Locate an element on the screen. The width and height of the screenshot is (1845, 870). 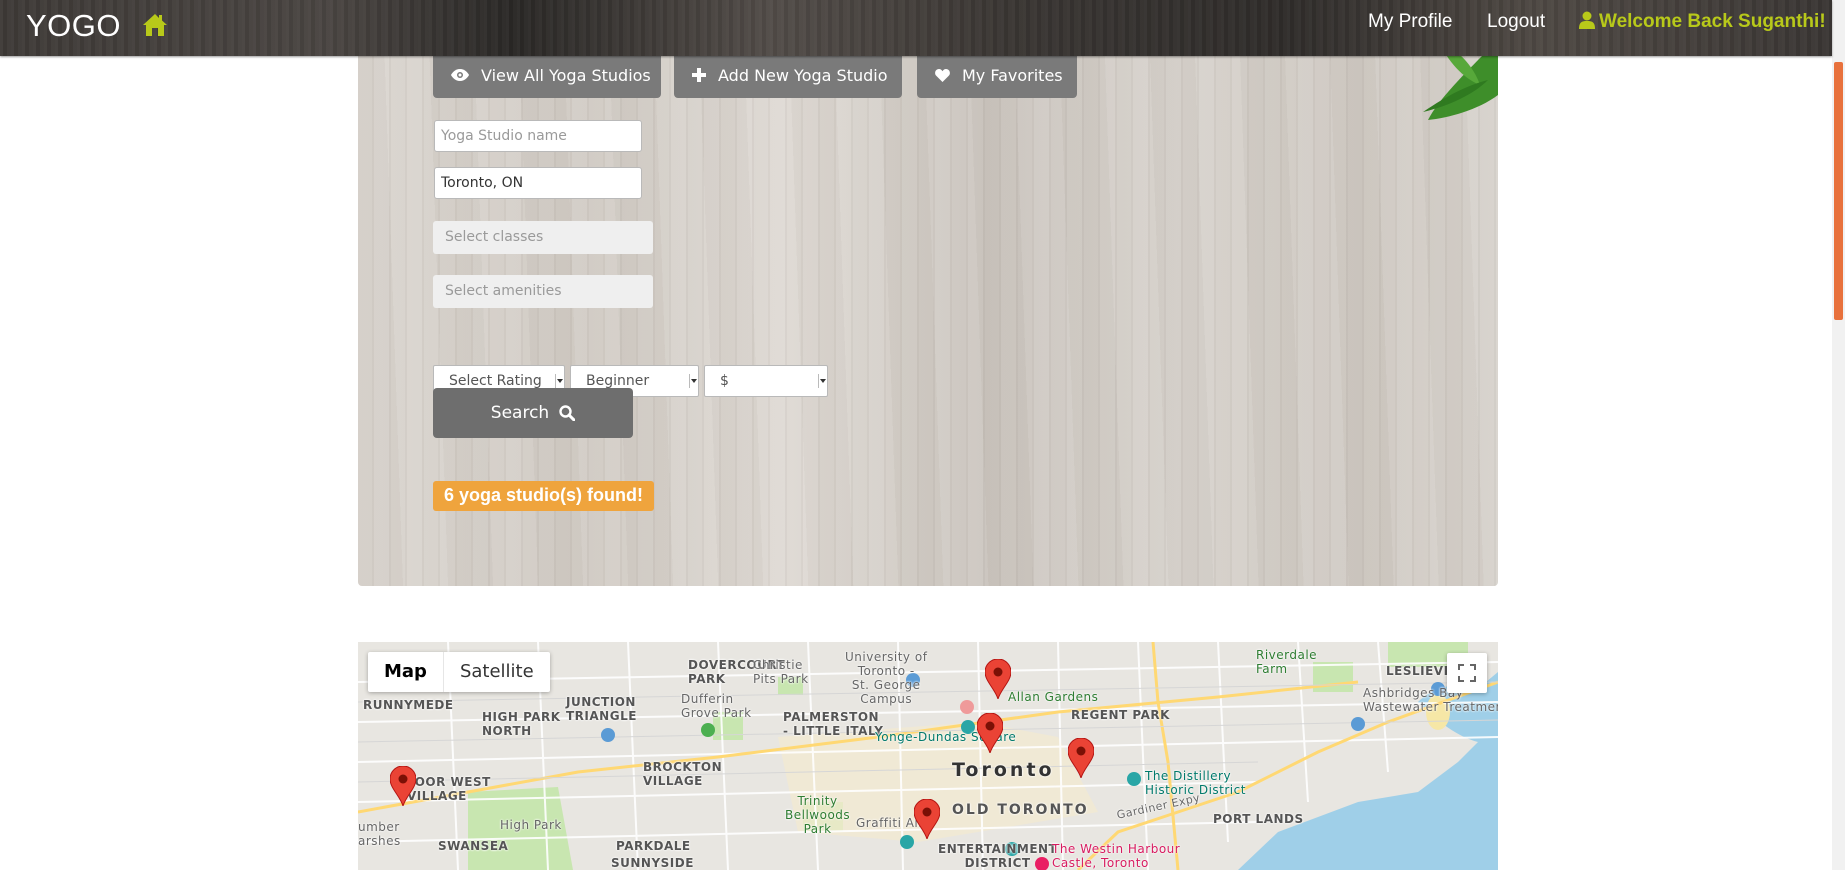
price-select-value: $ is located at coordinates (724, 381).